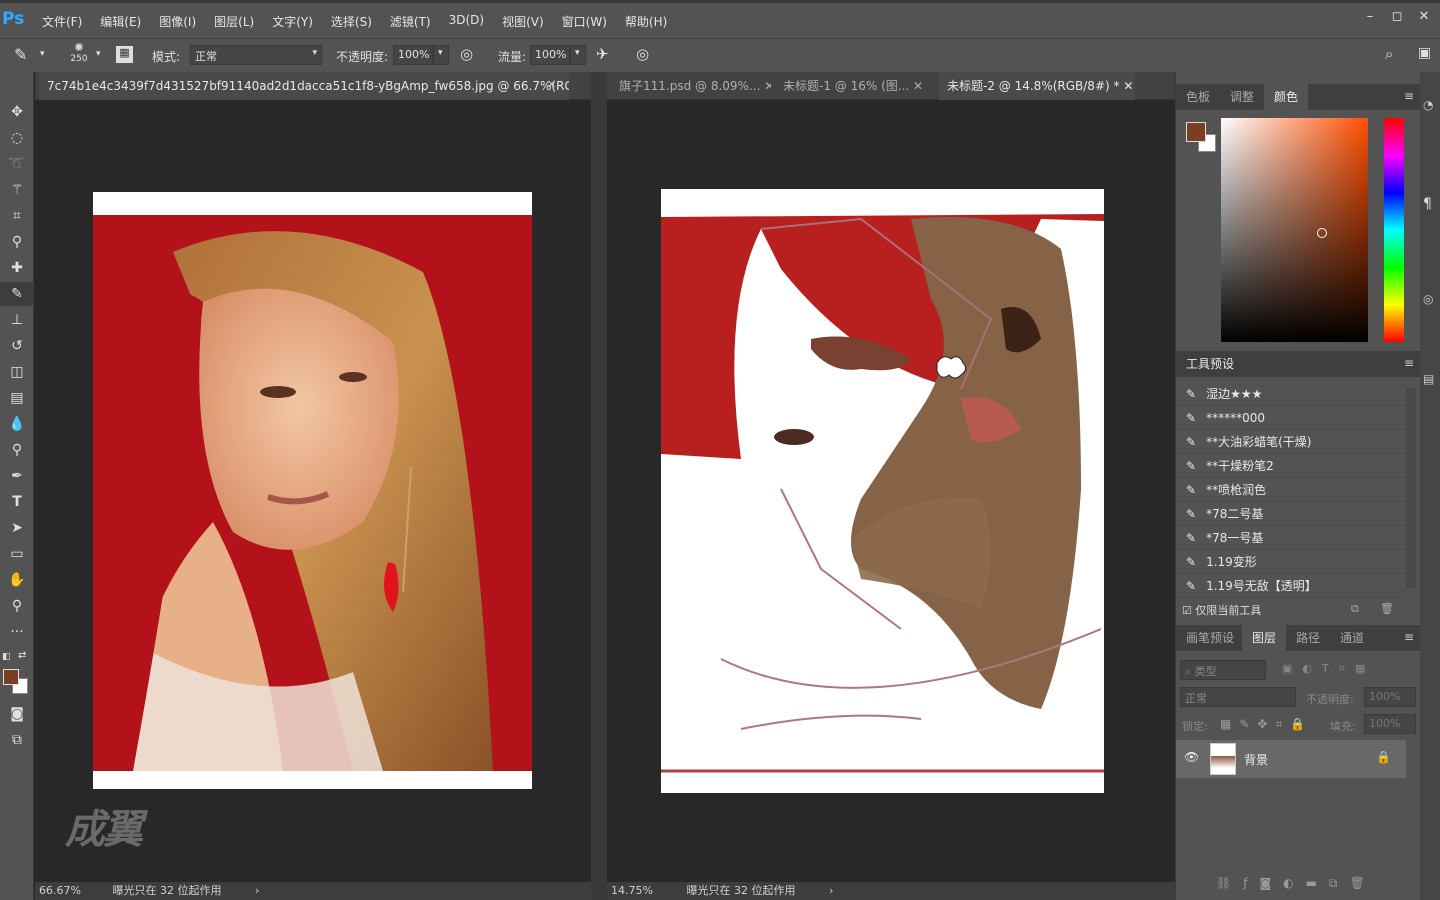 The image size is (1440, 900). I want to click on color-picker-cursor, so click(1322, 233).